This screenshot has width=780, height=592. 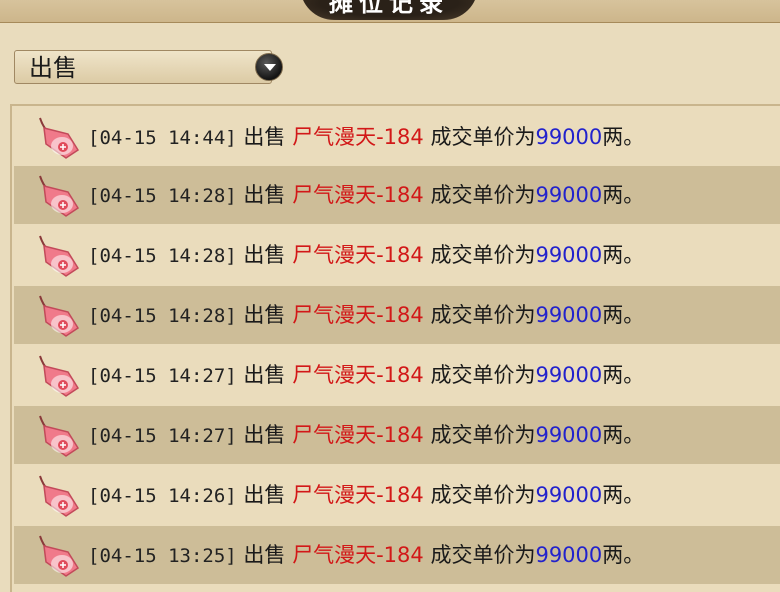 I want to click on type-filter-dropdown: 出售, so click(x=148, y=67).